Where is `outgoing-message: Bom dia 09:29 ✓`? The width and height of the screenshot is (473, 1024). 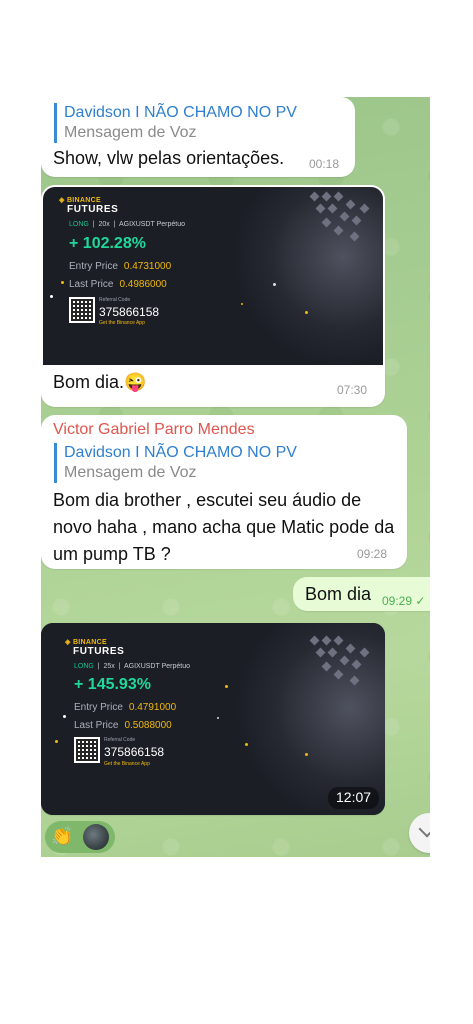
outgoing-message: Bom dia 09:29 ✓ is located at coordinates (361, 594).